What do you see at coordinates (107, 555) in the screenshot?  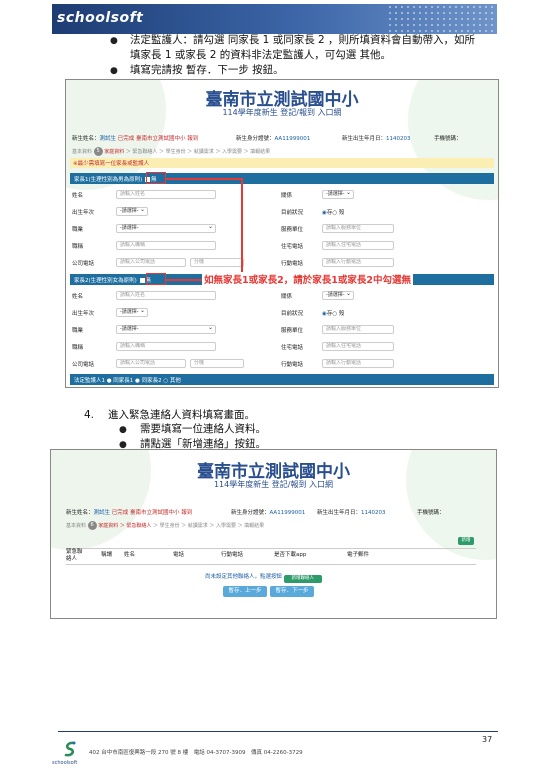 I see `col-title: 稱謂` at bounding box center [107, 555].